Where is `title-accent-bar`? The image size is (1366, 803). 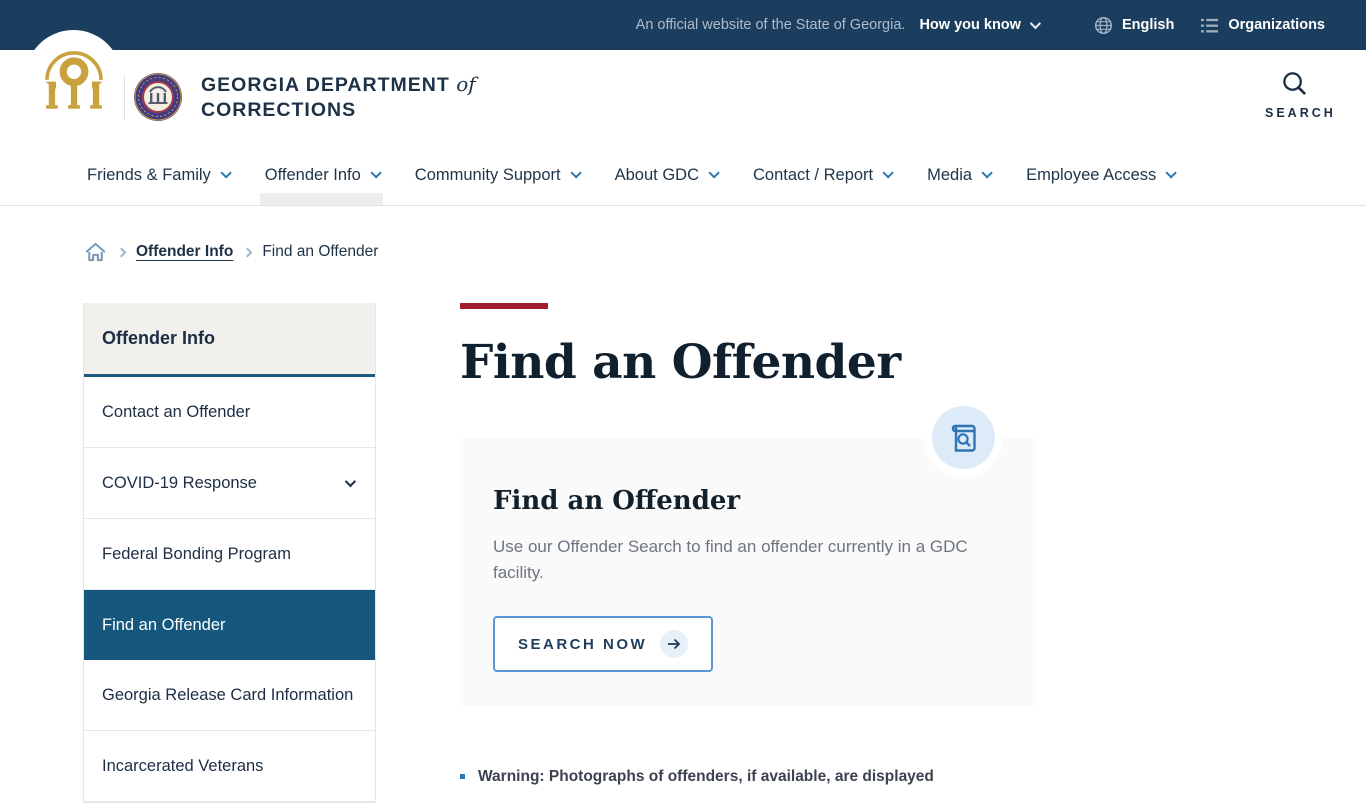 title-accent-bar is located at coordinates (504, 306).